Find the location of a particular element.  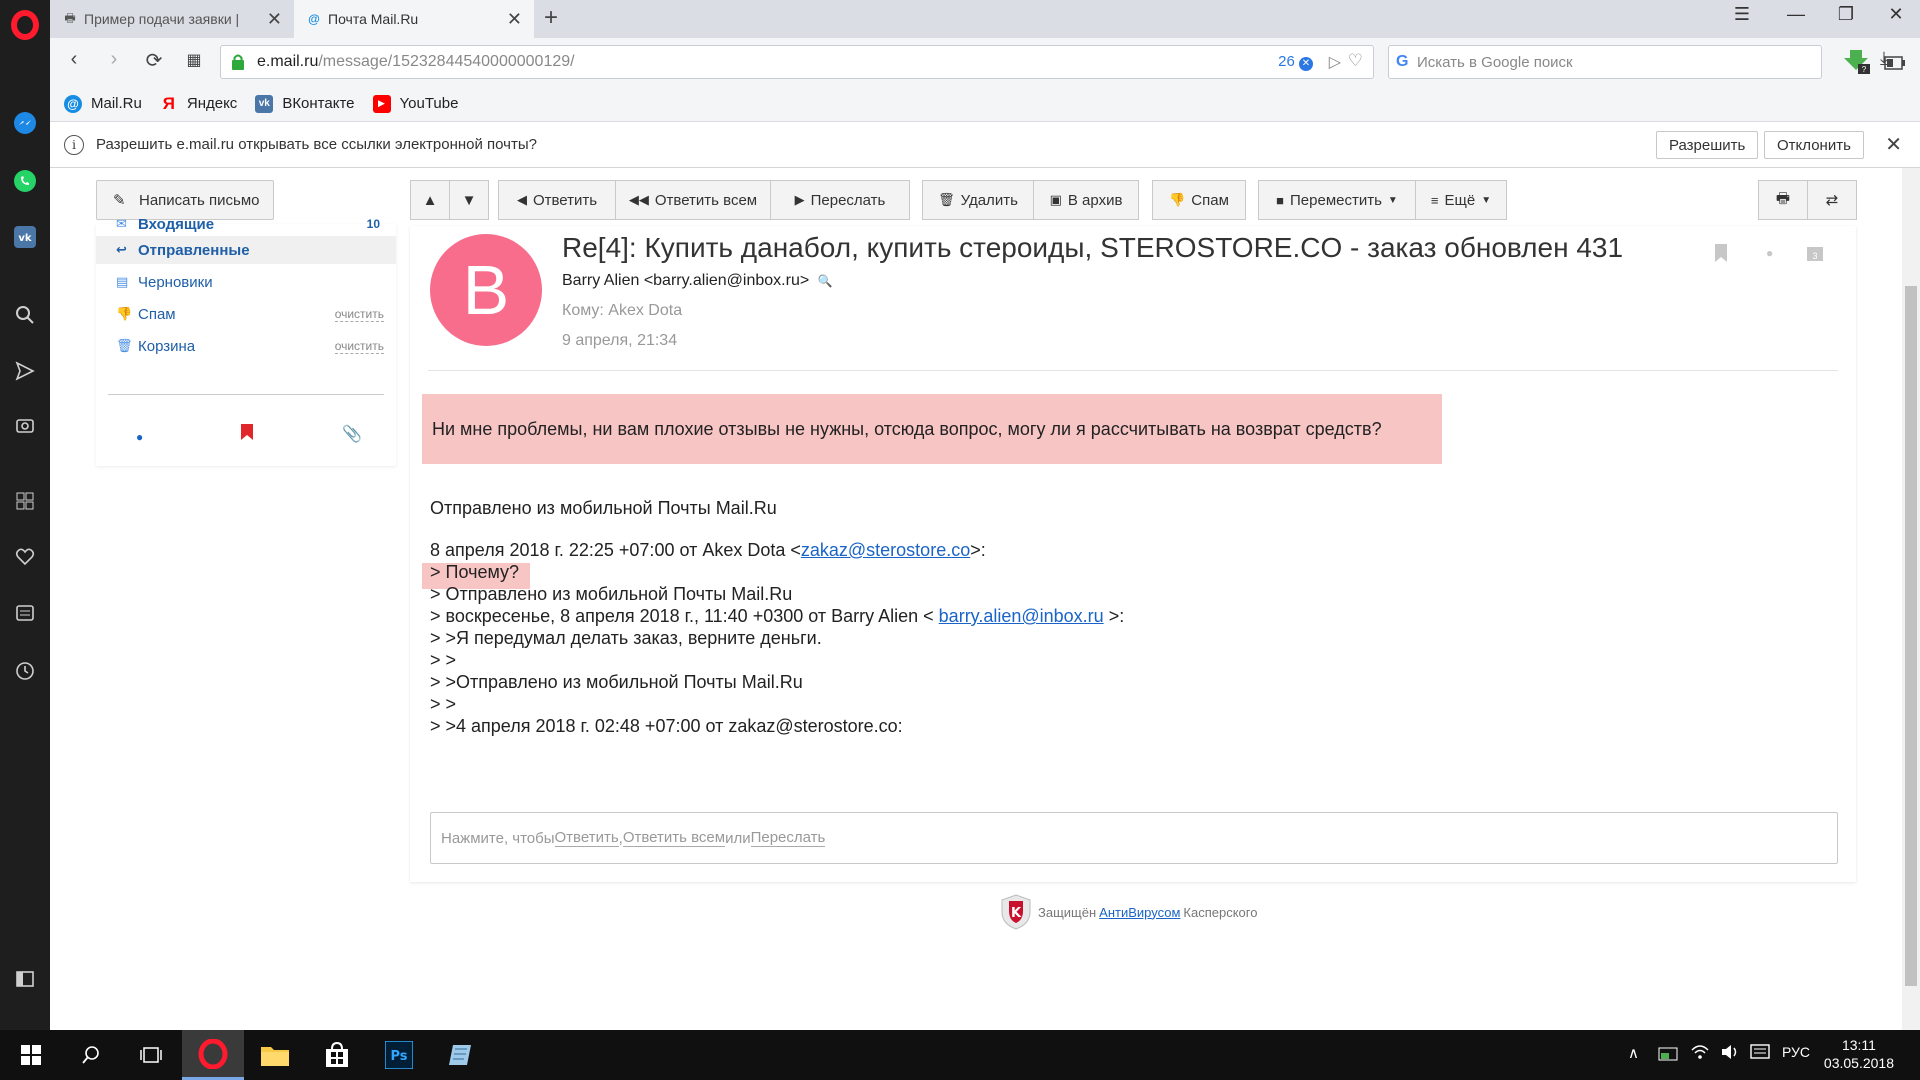

print-button: 🖶 is located at coordinates (1783, 200).